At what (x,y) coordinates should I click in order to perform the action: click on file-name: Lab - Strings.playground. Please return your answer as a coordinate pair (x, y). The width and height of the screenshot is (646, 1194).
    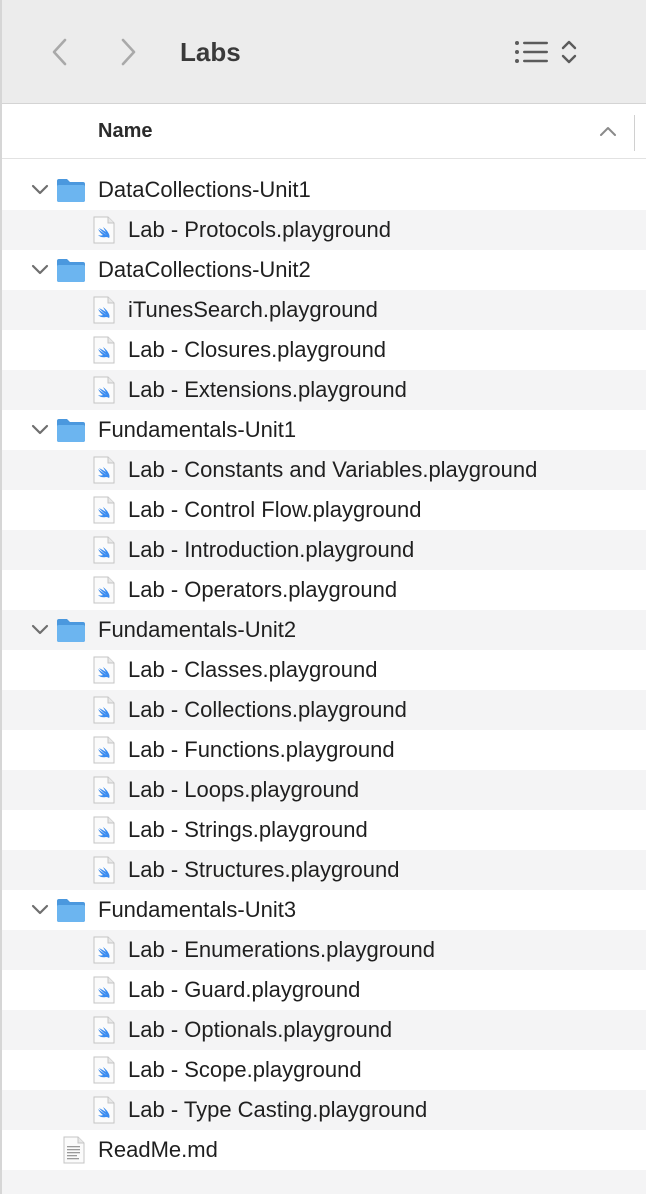
    Looking at the image, I should click on (248, 829).